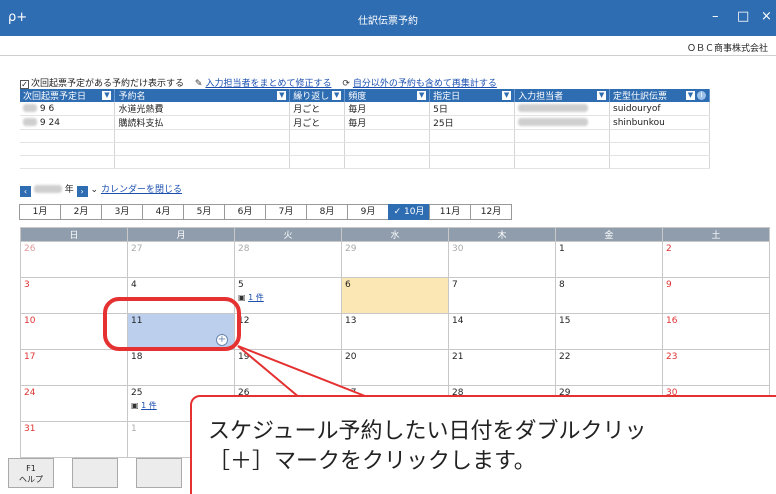 The height and width of the screenshot is (494, 776). Describe the element at coordinates (472, 95) in the screenshot. I see `column-header: 指定日 ▼` at that location.